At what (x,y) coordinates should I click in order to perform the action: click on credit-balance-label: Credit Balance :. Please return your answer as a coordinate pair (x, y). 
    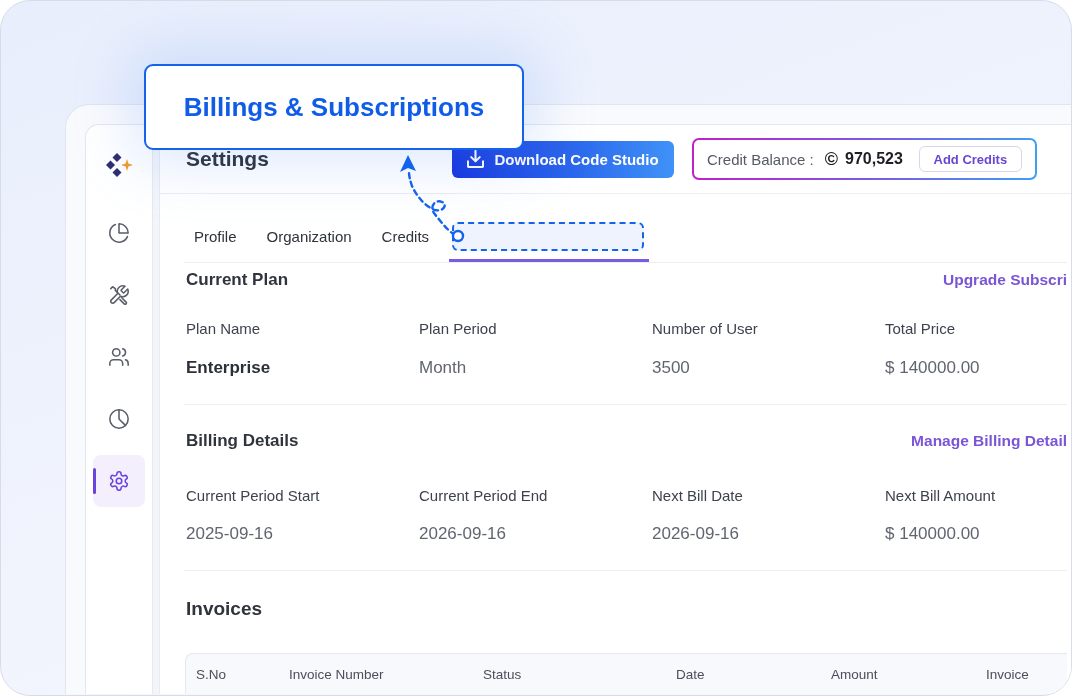
    Looking at the image, I should click on (760, 159).